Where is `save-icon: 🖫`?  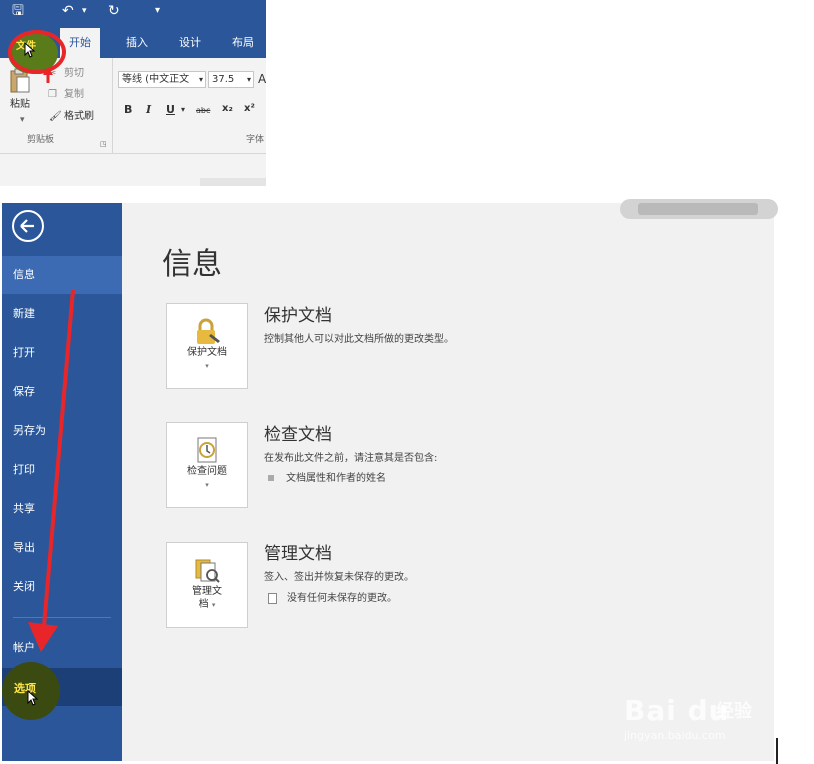 save-icon: 🖫 is located at coordinates (18, 11).